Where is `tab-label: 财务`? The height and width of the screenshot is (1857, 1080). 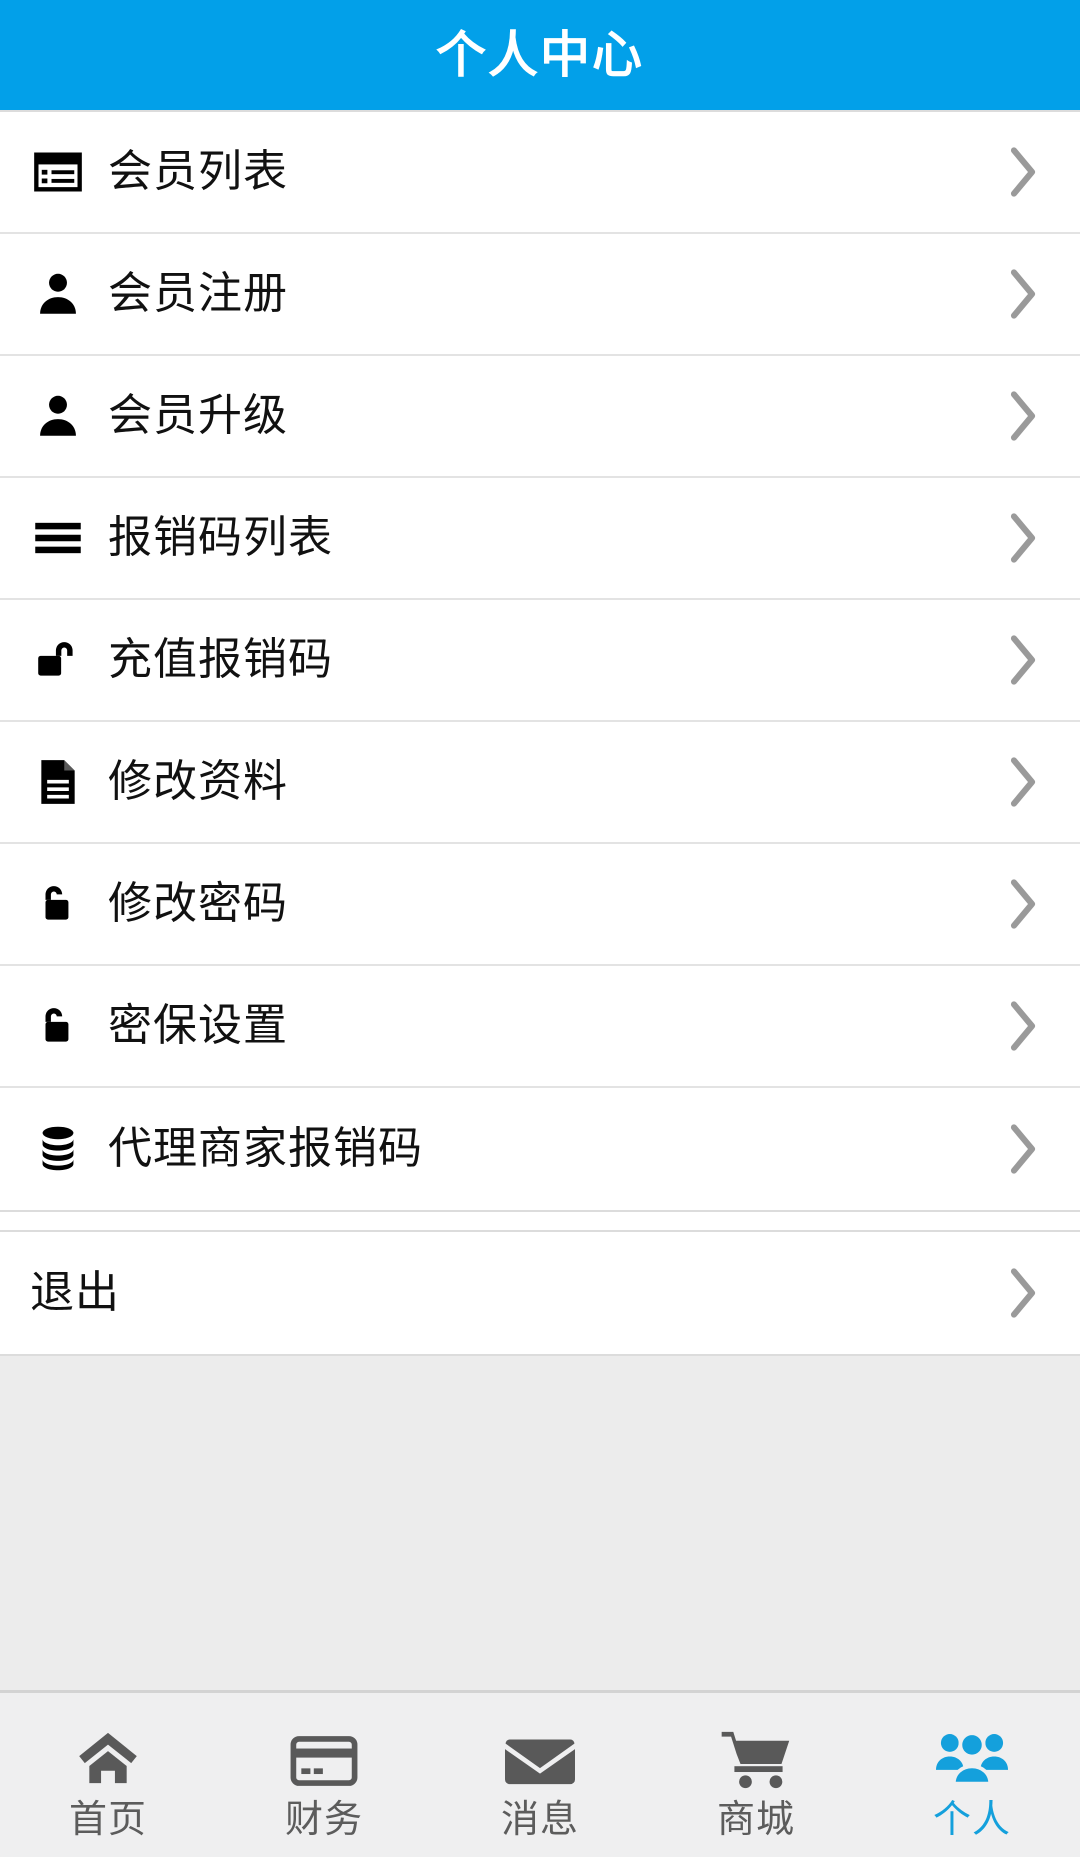 tab-label: 财务 is located at coordinates (323, 1819).